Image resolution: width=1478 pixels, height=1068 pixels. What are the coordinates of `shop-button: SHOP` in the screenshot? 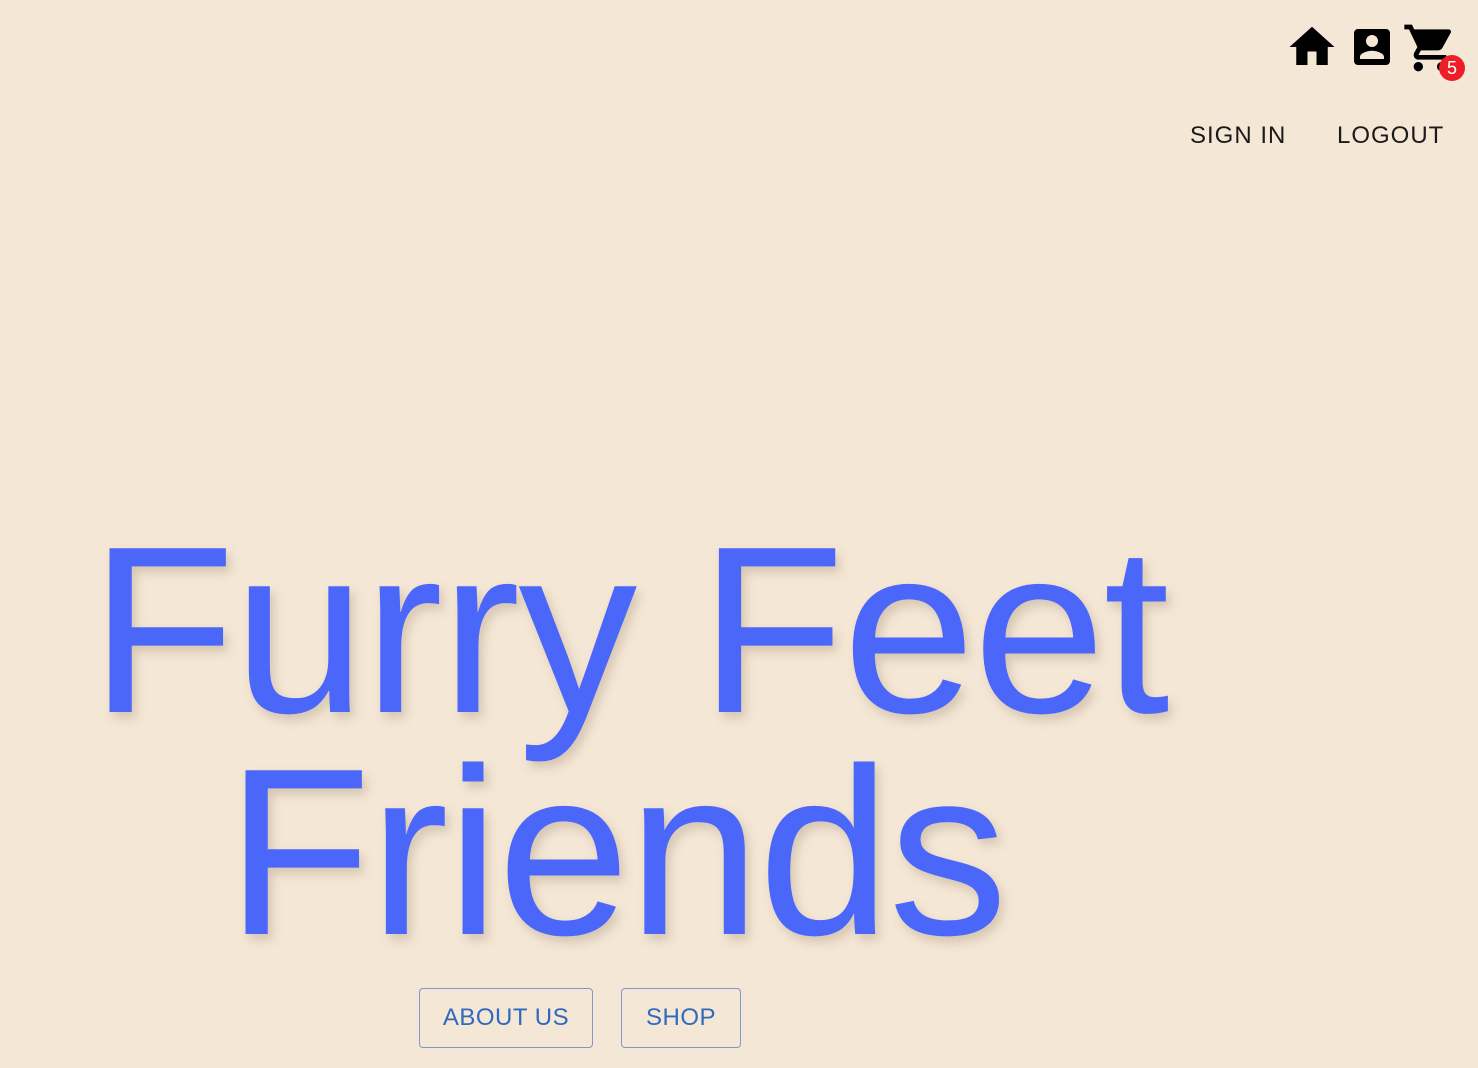 It's located at (681, 1018).